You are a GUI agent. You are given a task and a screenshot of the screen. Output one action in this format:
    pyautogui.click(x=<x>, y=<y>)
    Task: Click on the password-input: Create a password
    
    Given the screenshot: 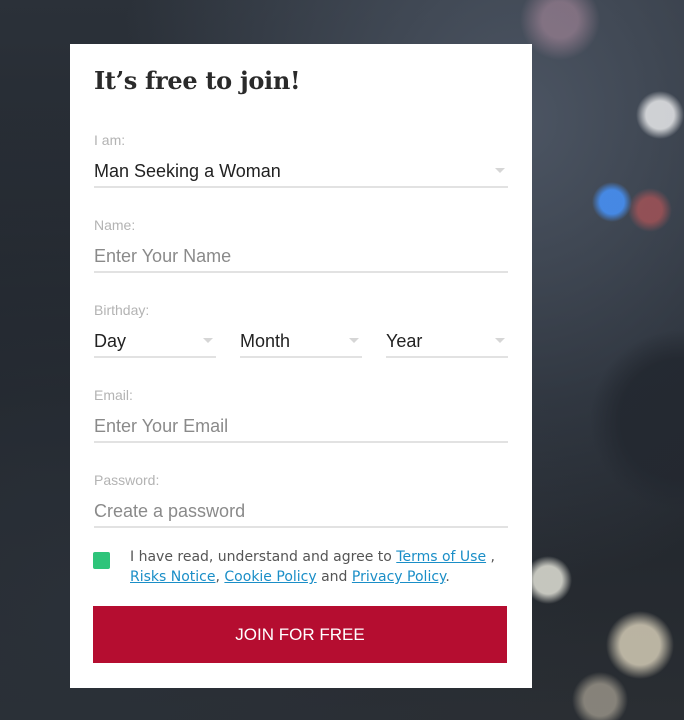 What is the action you would take?
    pyautogui.click(x=301, y=512)
    